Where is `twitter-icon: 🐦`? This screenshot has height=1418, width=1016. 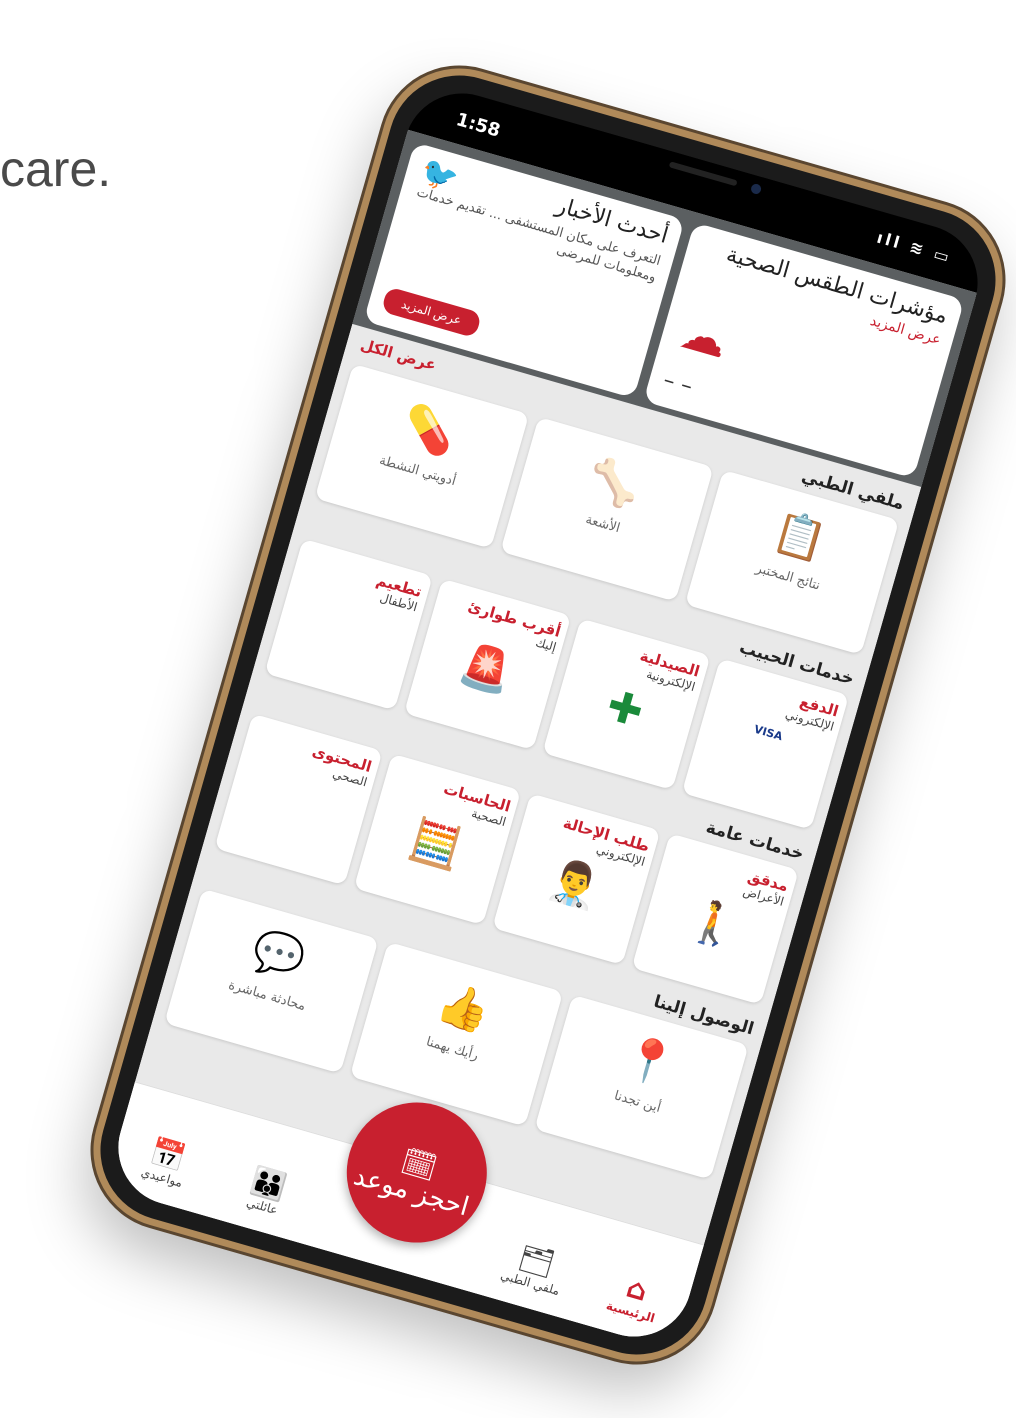
twitter-icon: 🐦 is located at coordinates (439, 175).